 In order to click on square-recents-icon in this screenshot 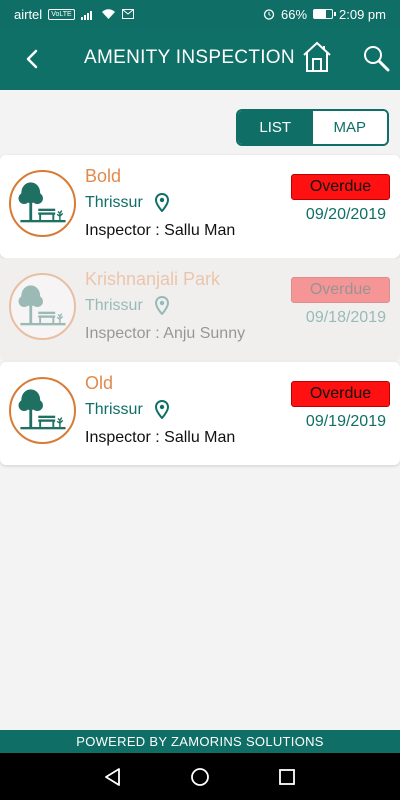, I will do `click(286, 776)`.